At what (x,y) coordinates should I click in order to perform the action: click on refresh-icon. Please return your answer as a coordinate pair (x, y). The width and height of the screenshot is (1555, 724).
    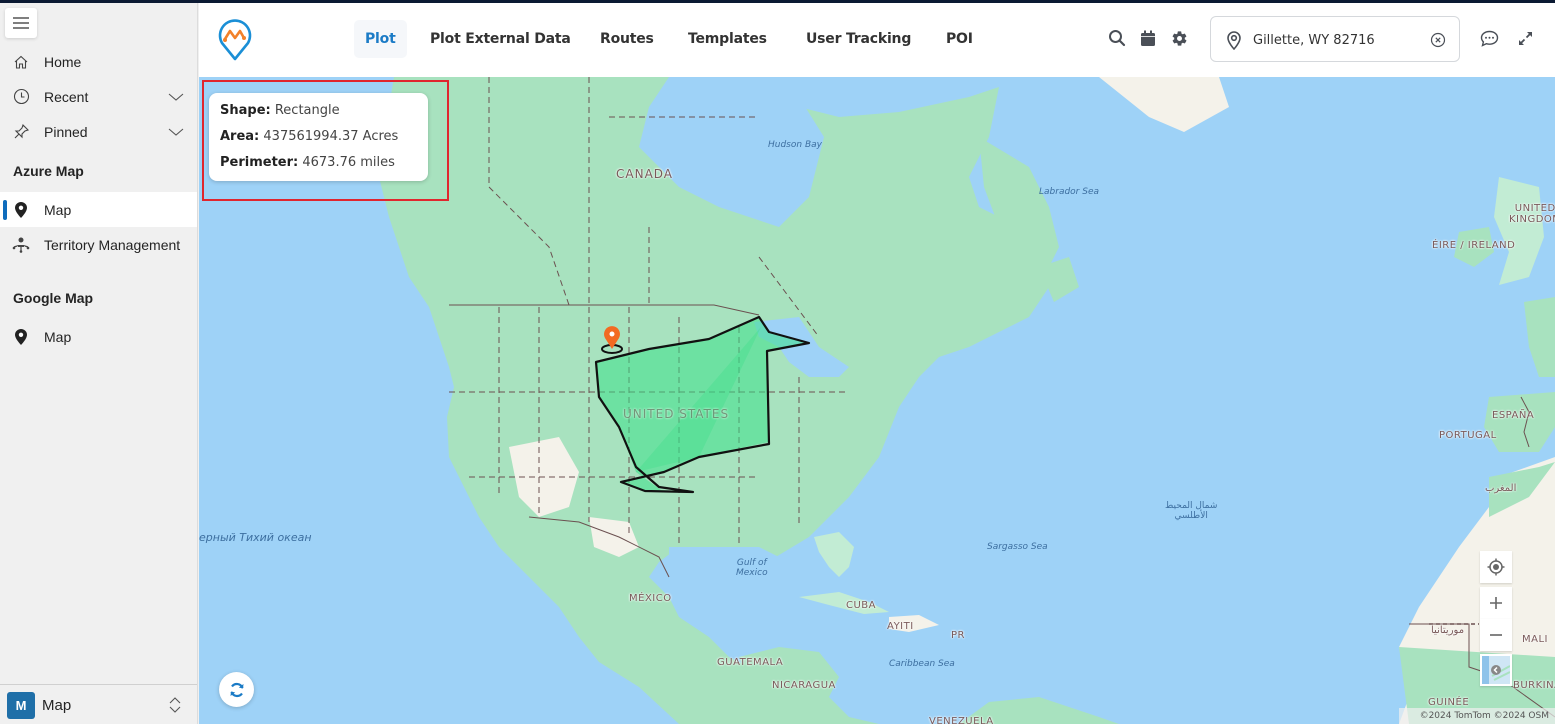
    Looking at the image, I should click on (236, 689).